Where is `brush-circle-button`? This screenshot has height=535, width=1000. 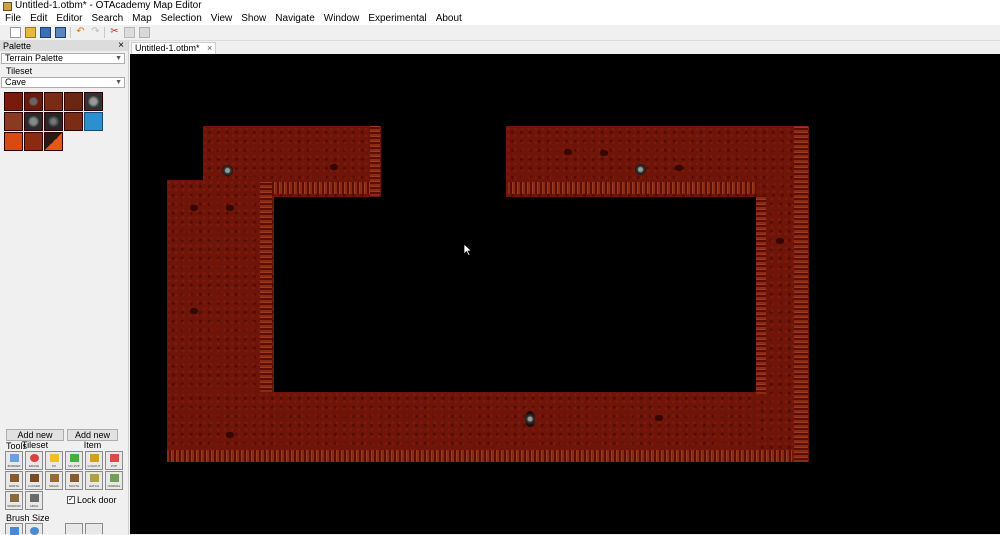 brush-circle-button is located at coordinates (34, 529).